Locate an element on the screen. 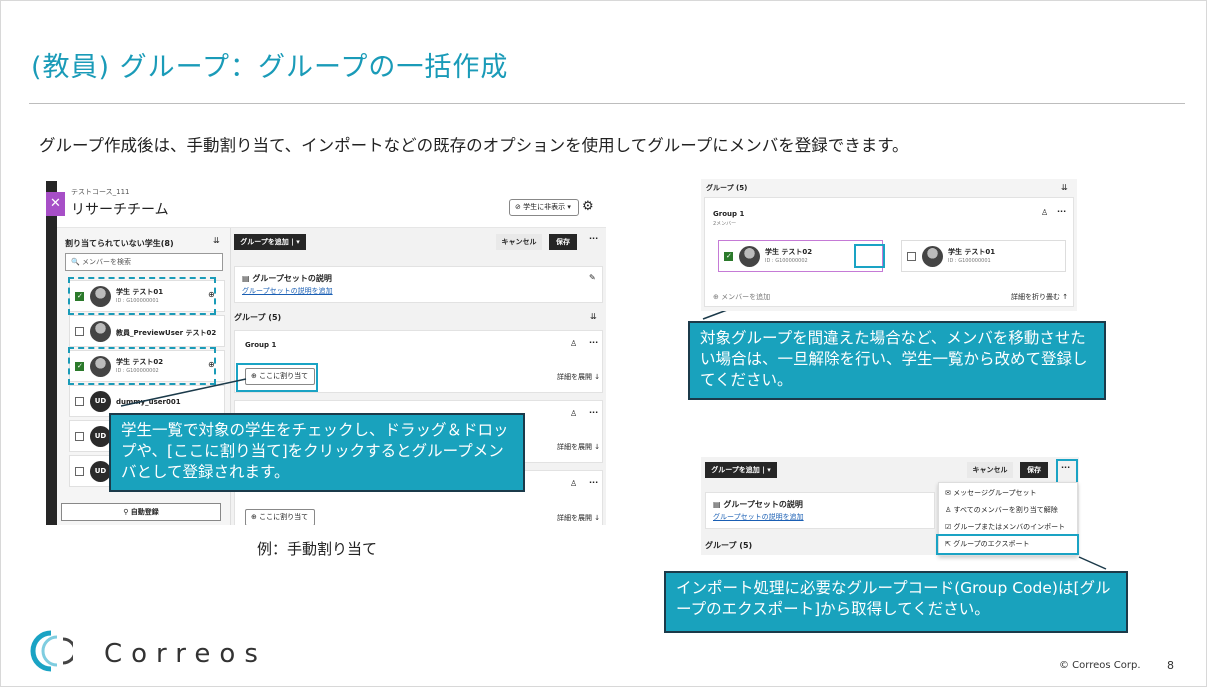 This screenshot has height=688, width=1207. menu-item-label: グループまたはメンバのインポート is located at coordinates (1009, 527).